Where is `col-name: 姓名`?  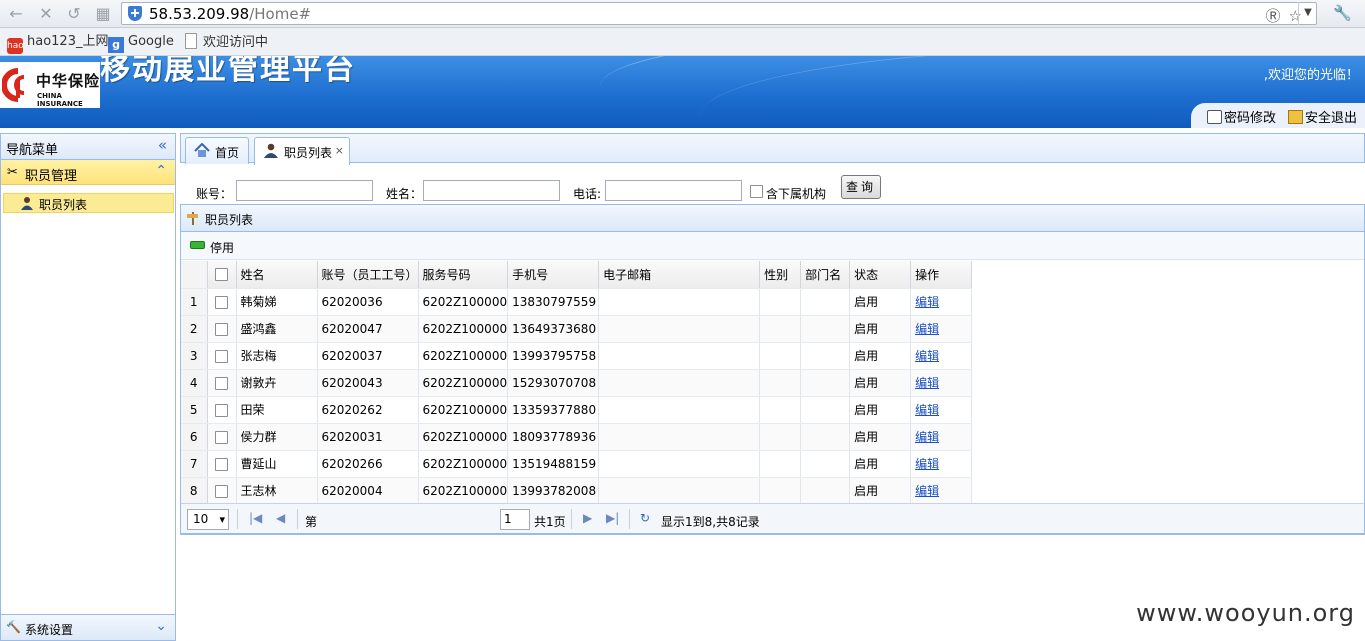
col-name: 姓名 is located at coordinates (277, 275).